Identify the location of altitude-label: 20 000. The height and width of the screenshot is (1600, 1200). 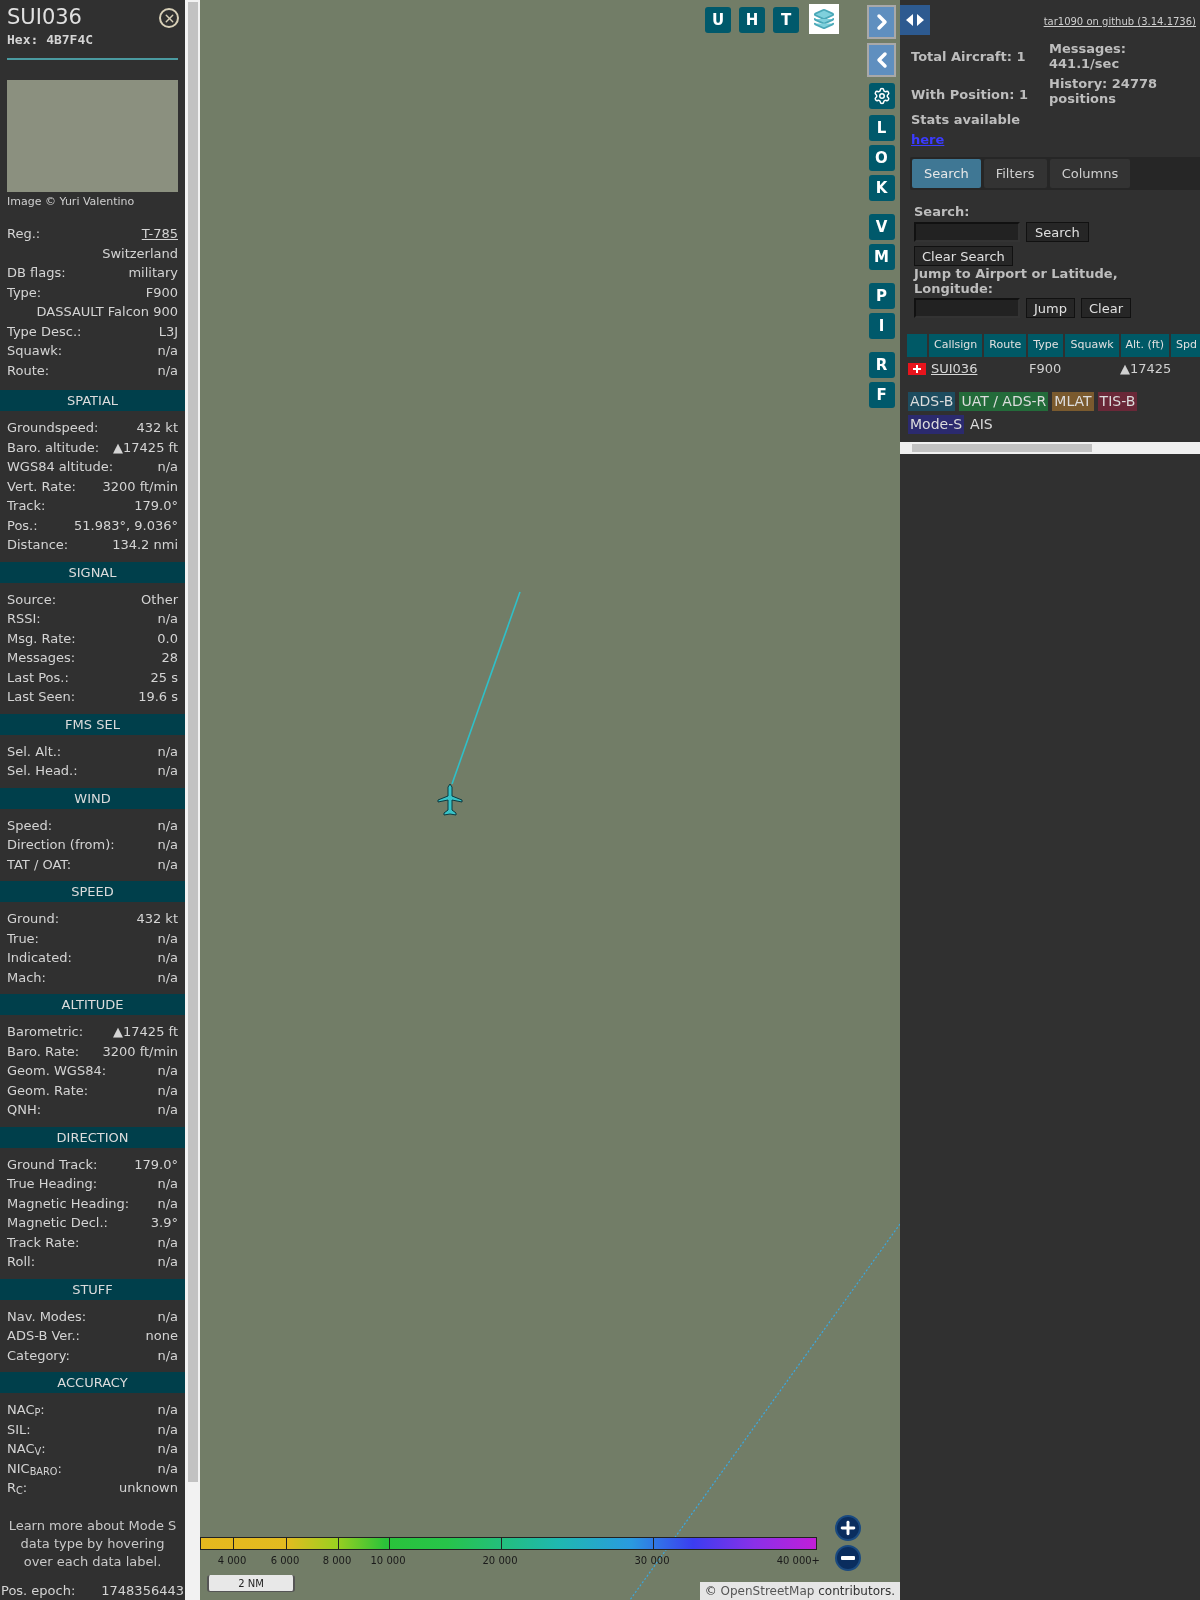
(500, 1561).